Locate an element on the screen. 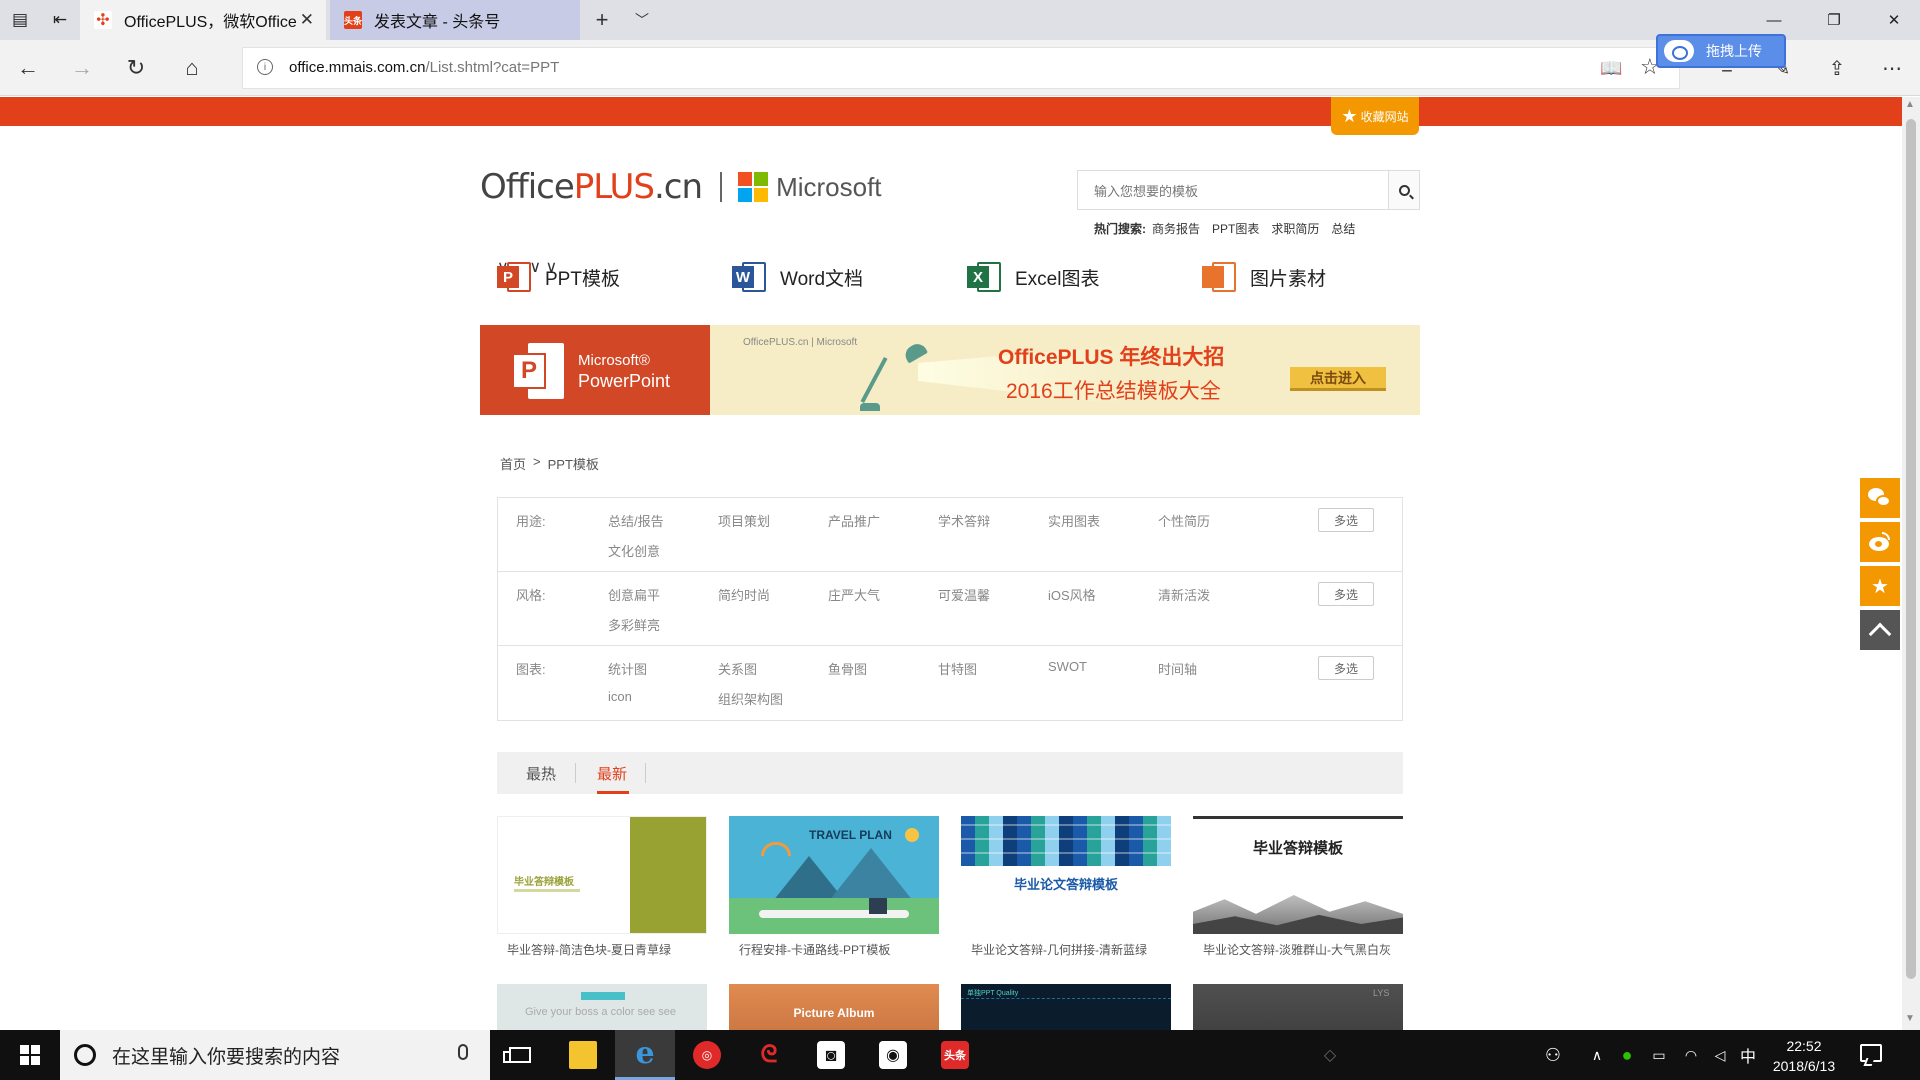 Image resolution: width=1920 pixels, height=1080 pixels. filter-option: 多彩鲜亮 is located at coordinates (634, 624).